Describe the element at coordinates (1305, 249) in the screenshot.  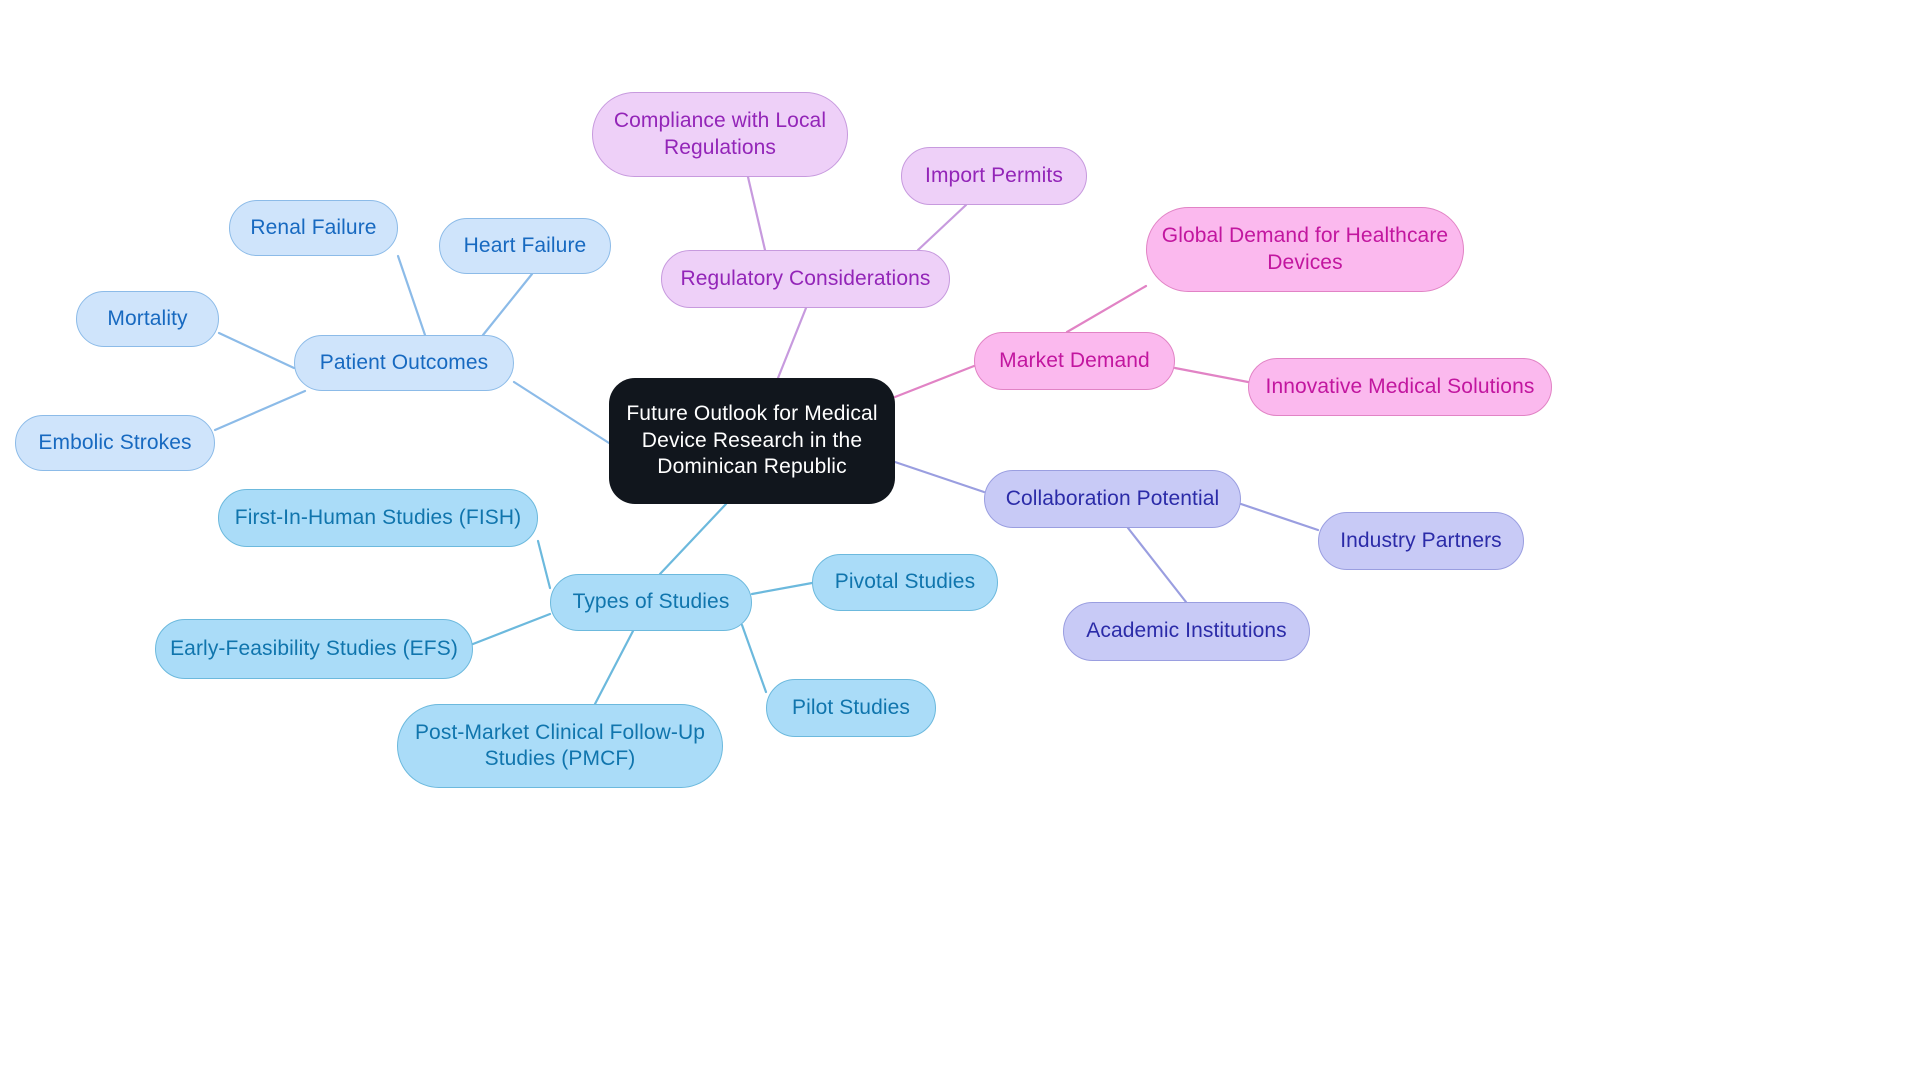
I see `node-global-demand: Global Demand for Healthcare Devices` at that location.